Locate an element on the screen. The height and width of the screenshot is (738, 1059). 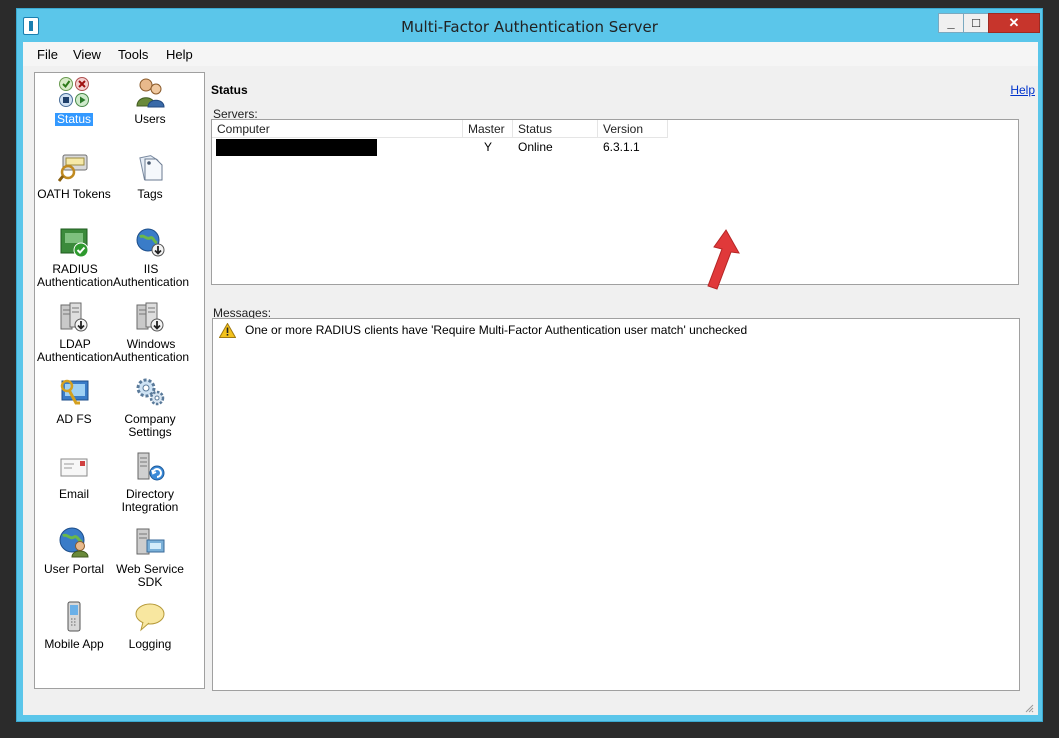
sidebar-item-directory-integration: Directory Integration is located at coordinates (150, 482).